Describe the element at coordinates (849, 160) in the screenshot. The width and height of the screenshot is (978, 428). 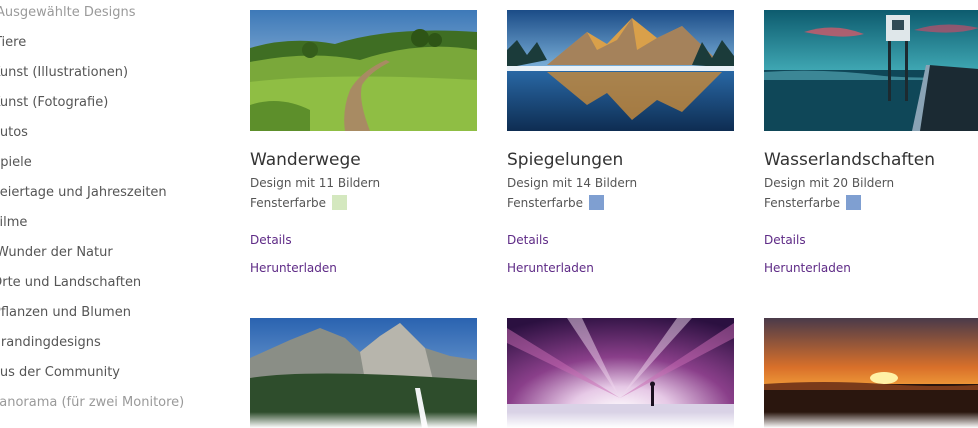
I see `theme-title: Wasserlandschaften` at that location.